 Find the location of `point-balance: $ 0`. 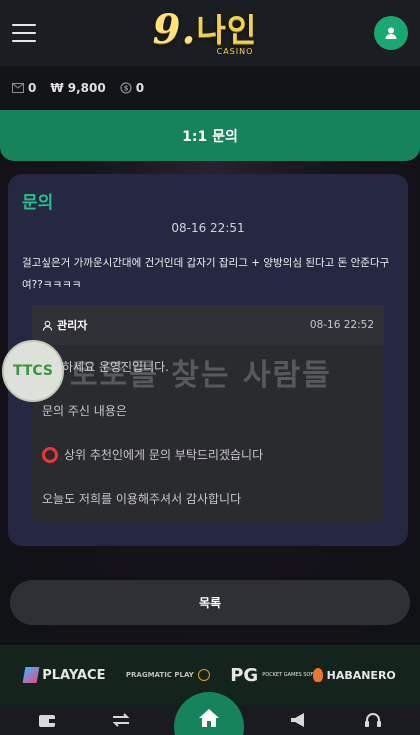

point-balance: $ 0 is located at coordinates (132, 88).